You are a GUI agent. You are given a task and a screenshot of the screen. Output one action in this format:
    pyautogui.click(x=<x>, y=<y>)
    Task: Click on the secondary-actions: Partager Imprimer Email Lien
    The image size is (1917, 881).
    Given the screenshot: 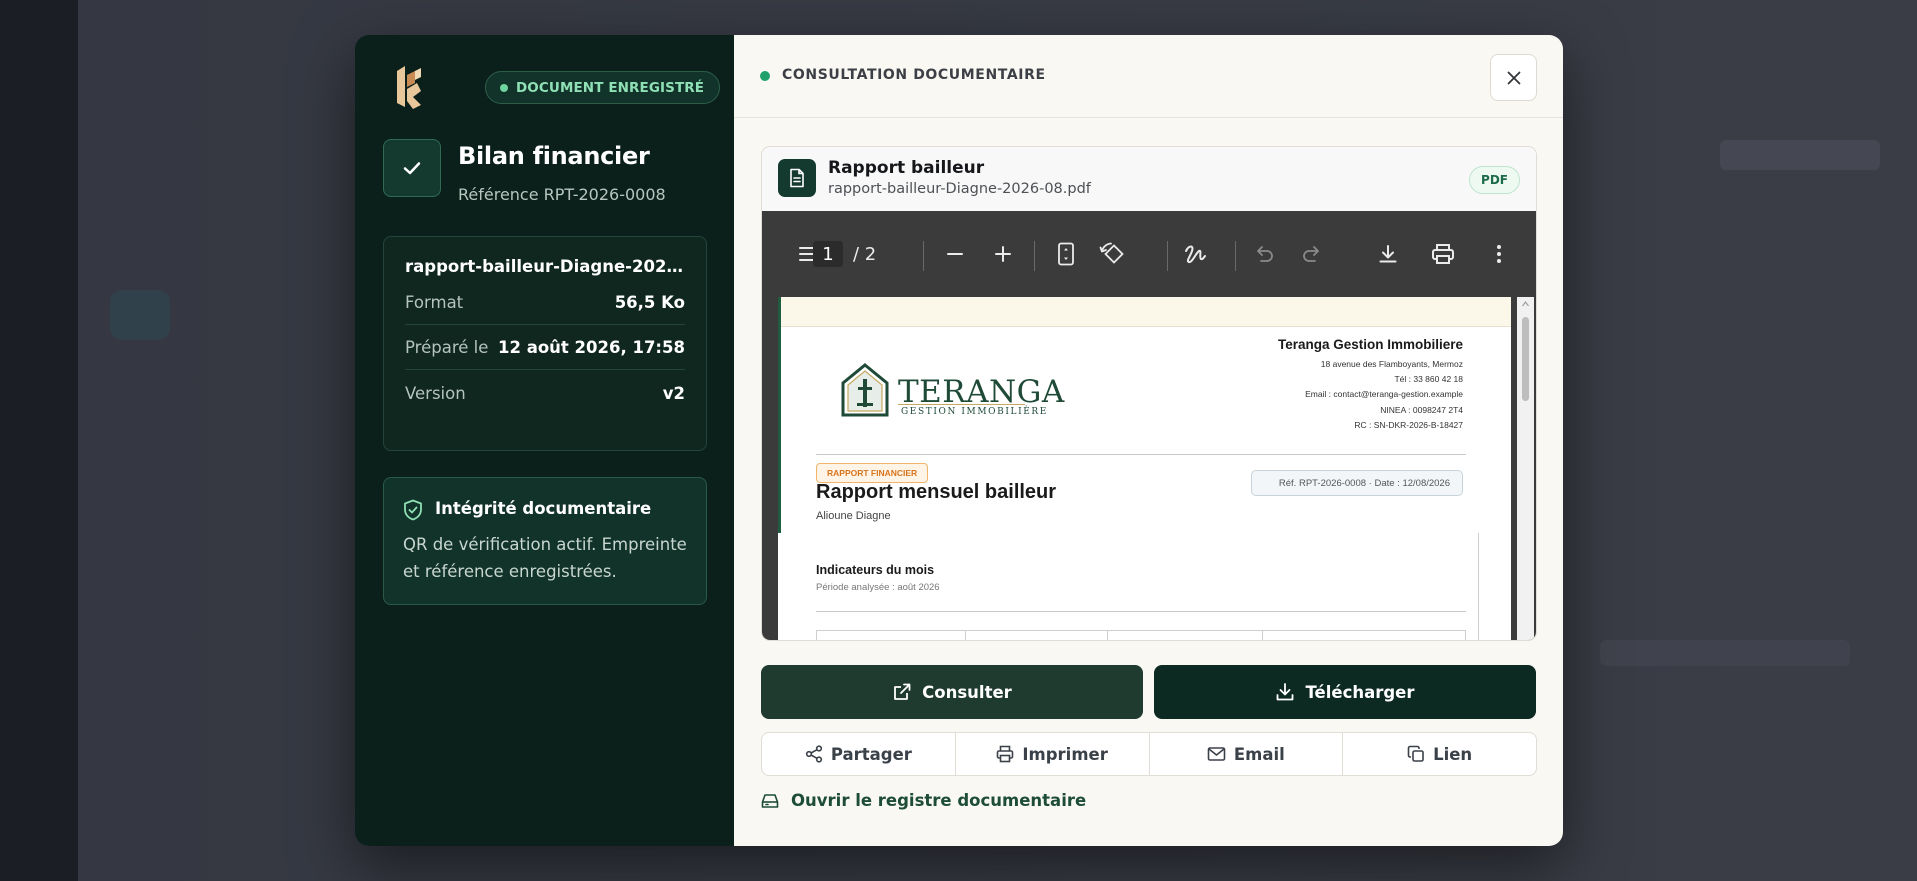 What is the action you would take?
    pyautogui.click(x=1149, y=754)
    